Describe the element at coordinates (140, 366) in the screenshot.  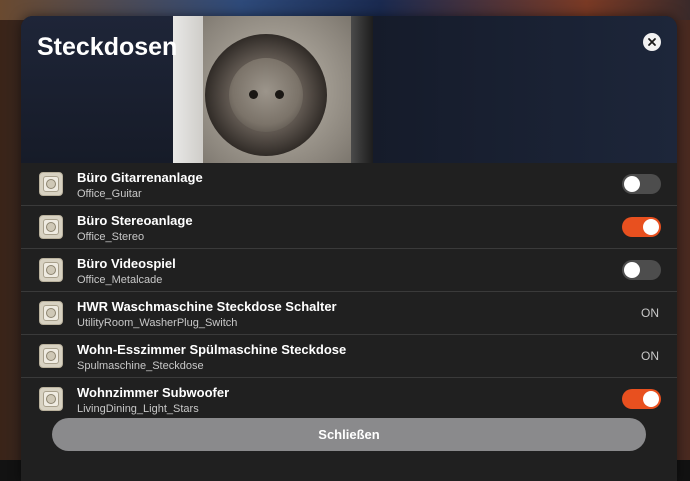
I see `item-entity-id: Spulmaschine_Steckdose` at that location.